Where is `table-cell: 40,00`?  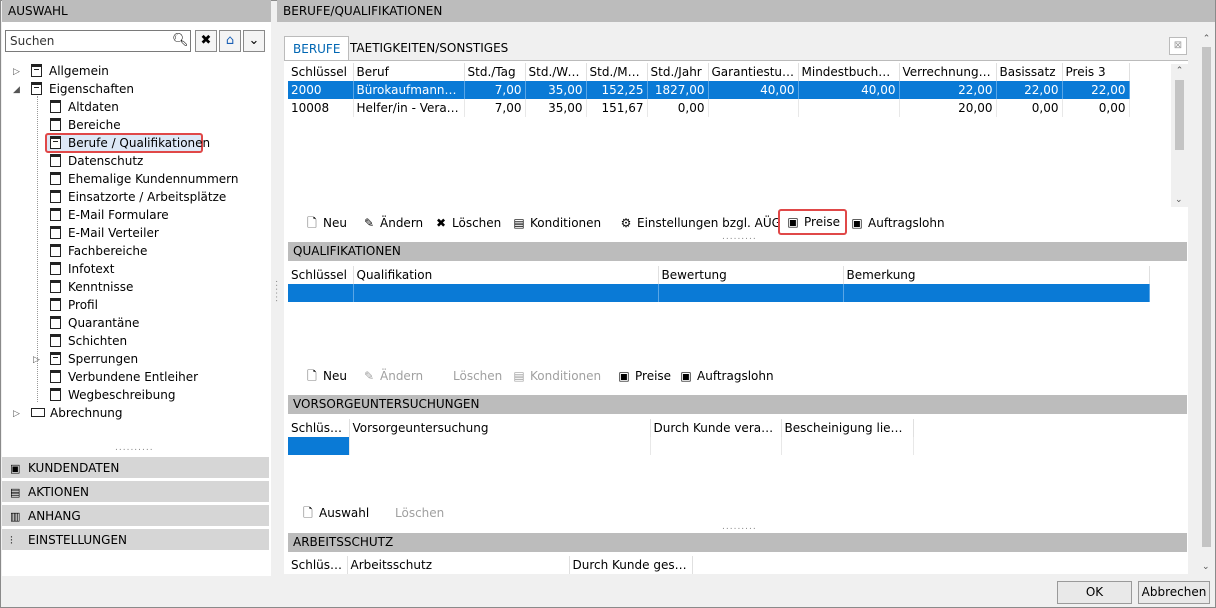 table-cell: 40,00 is located at coordinates (753, 90).